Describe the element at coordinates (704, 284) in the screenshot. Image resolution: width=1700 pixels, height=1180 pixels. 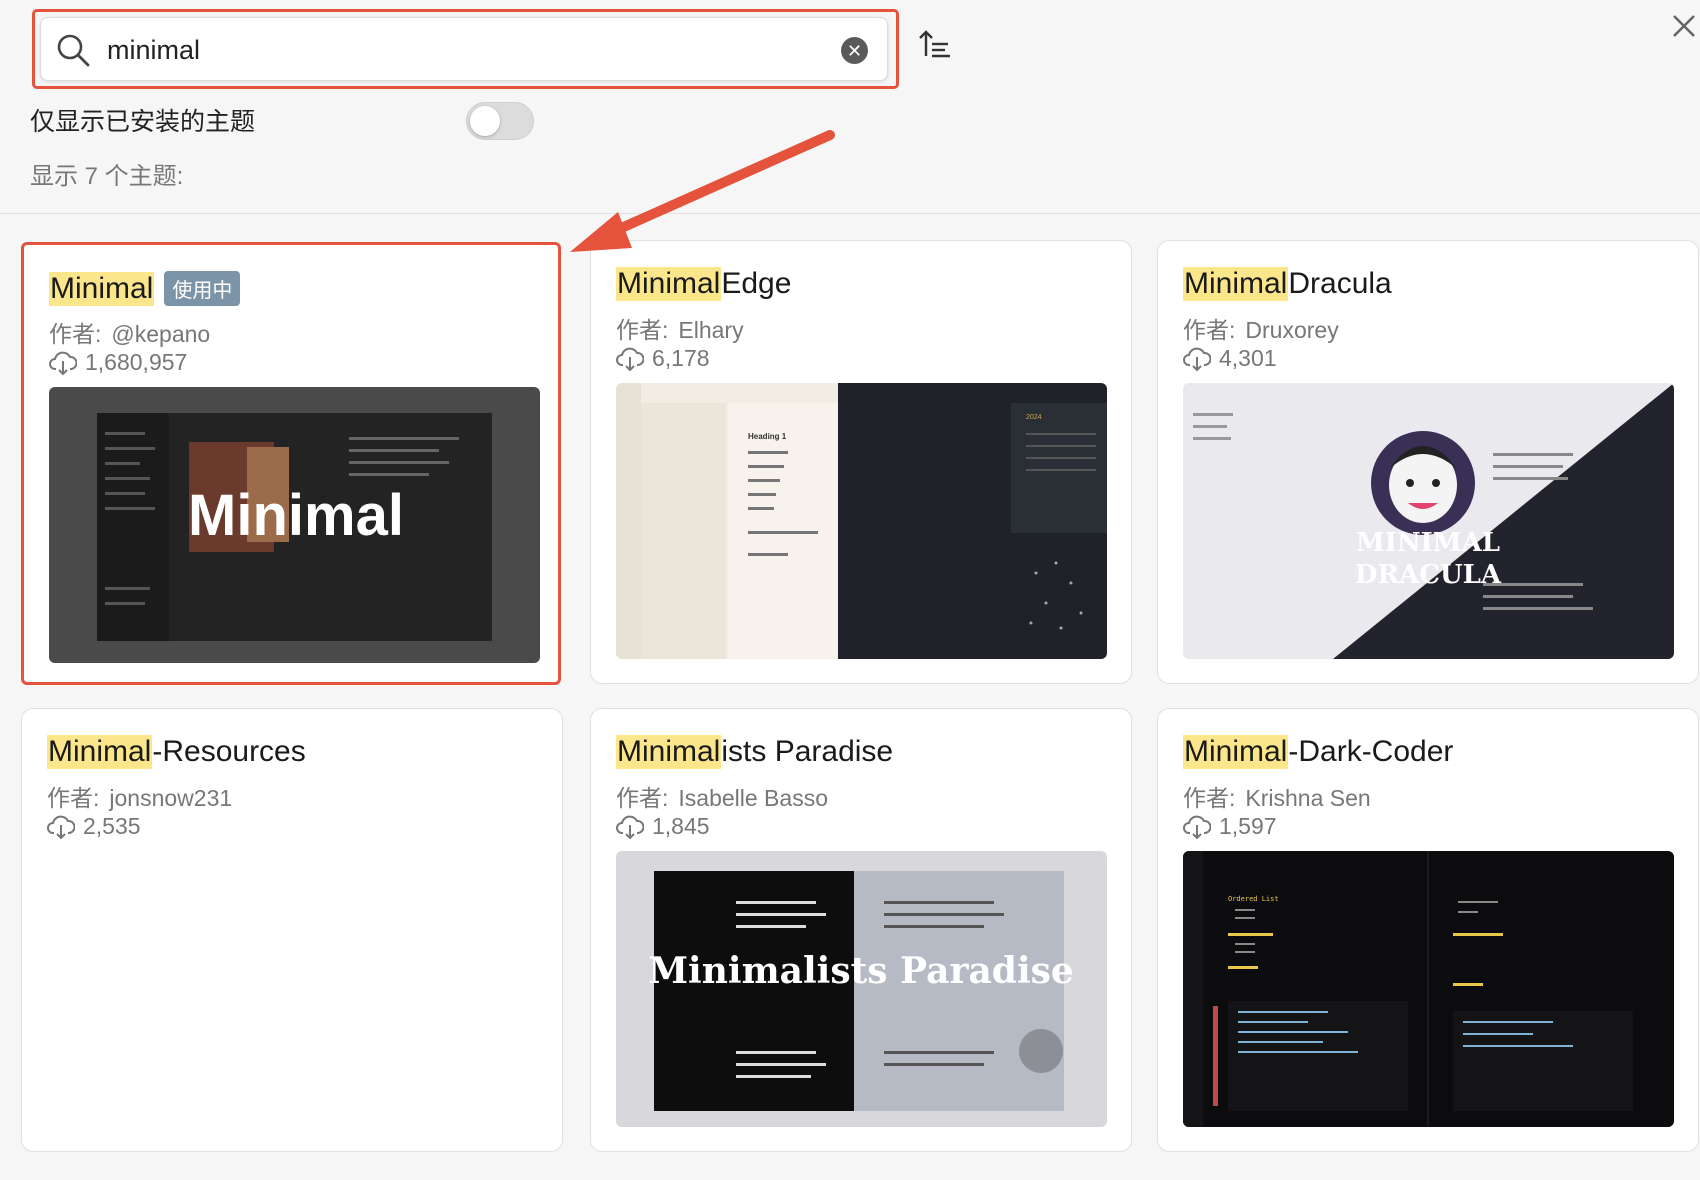
I see `theme-title: Minimal Edge` at that location.